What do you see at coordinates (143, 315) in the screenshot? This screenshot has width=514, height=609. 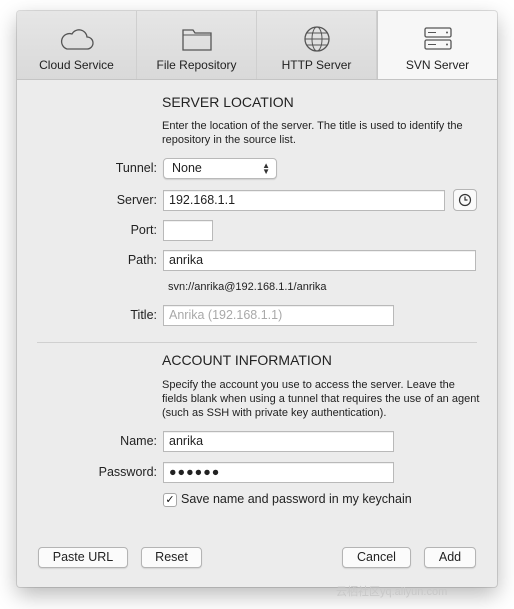 I see `title-label: Title:` at bounding box center [143, 315].